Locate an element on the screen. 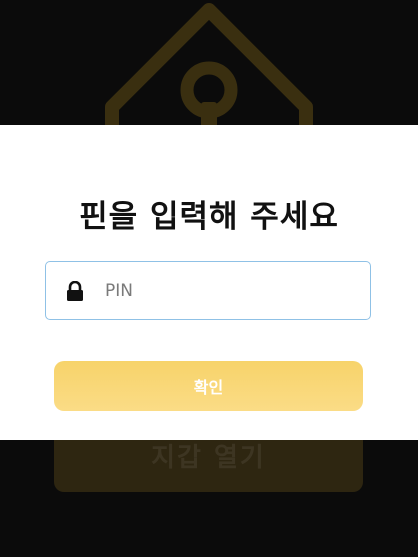 The width and height of the screenshot is (418, 557). confirm-button: 확인 is located at coordinates (208, 386).